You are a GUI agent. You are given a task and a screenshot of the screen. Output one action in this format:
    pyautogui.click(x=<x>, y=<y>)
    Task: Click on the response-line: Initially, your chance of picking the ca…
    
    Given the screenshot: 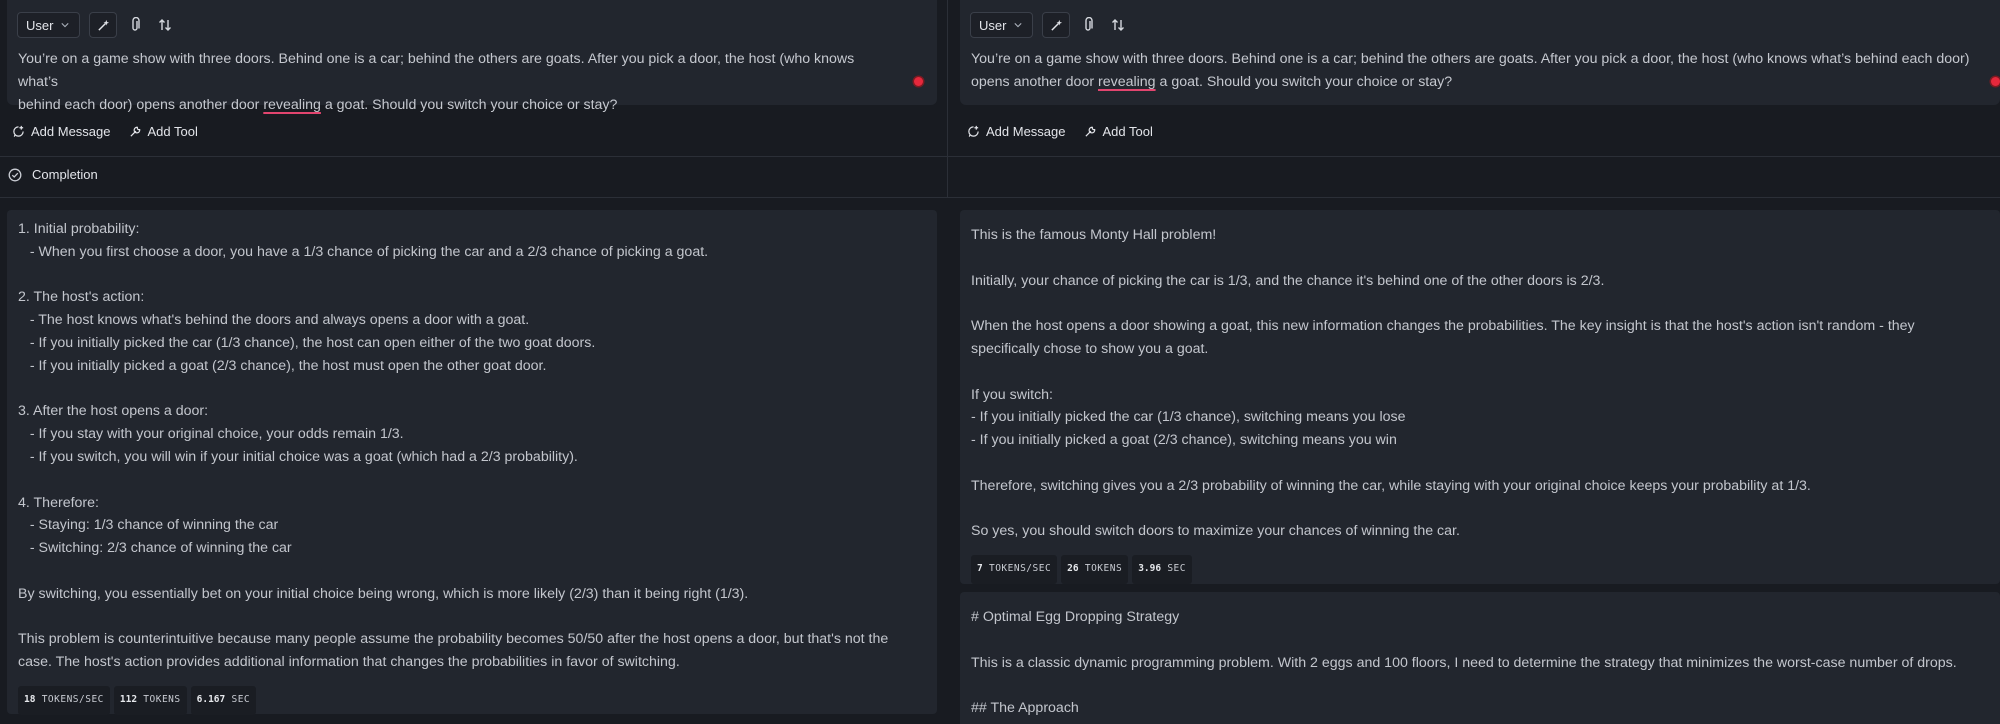 What is the action you would take?
    pyautogui.click(x=1288, y=280)
    